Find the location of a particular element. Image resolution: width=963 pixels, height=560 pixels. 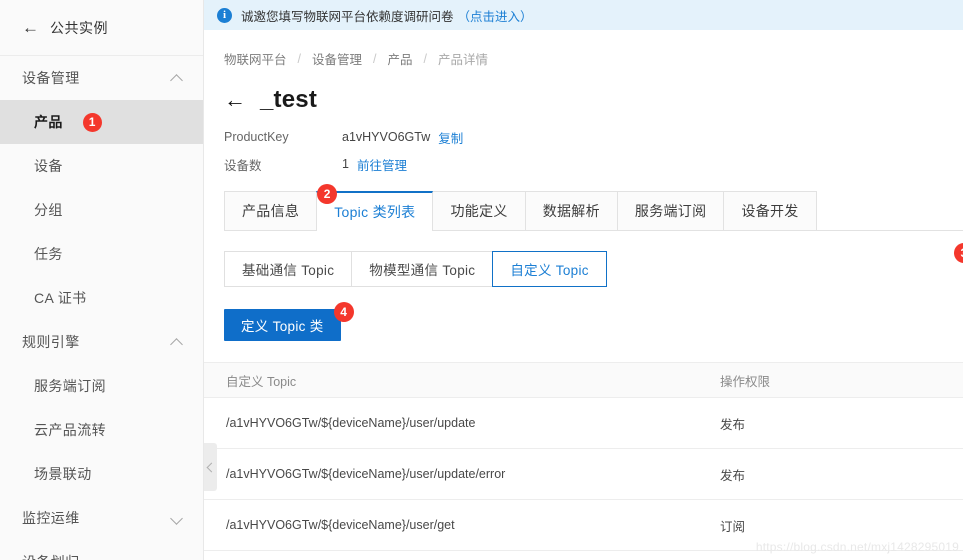

segment-basic-communication-topic: 基础通信 Topic is located at coordinates (288, 269).